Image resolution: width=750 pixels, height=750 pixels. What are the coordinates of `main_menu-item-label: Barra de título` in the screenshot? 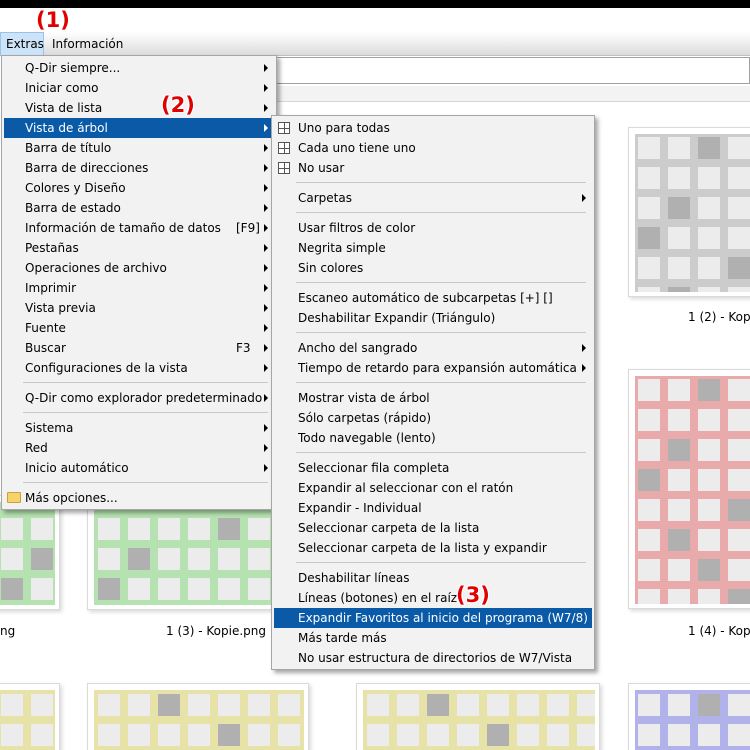 It's located at (68, 148).